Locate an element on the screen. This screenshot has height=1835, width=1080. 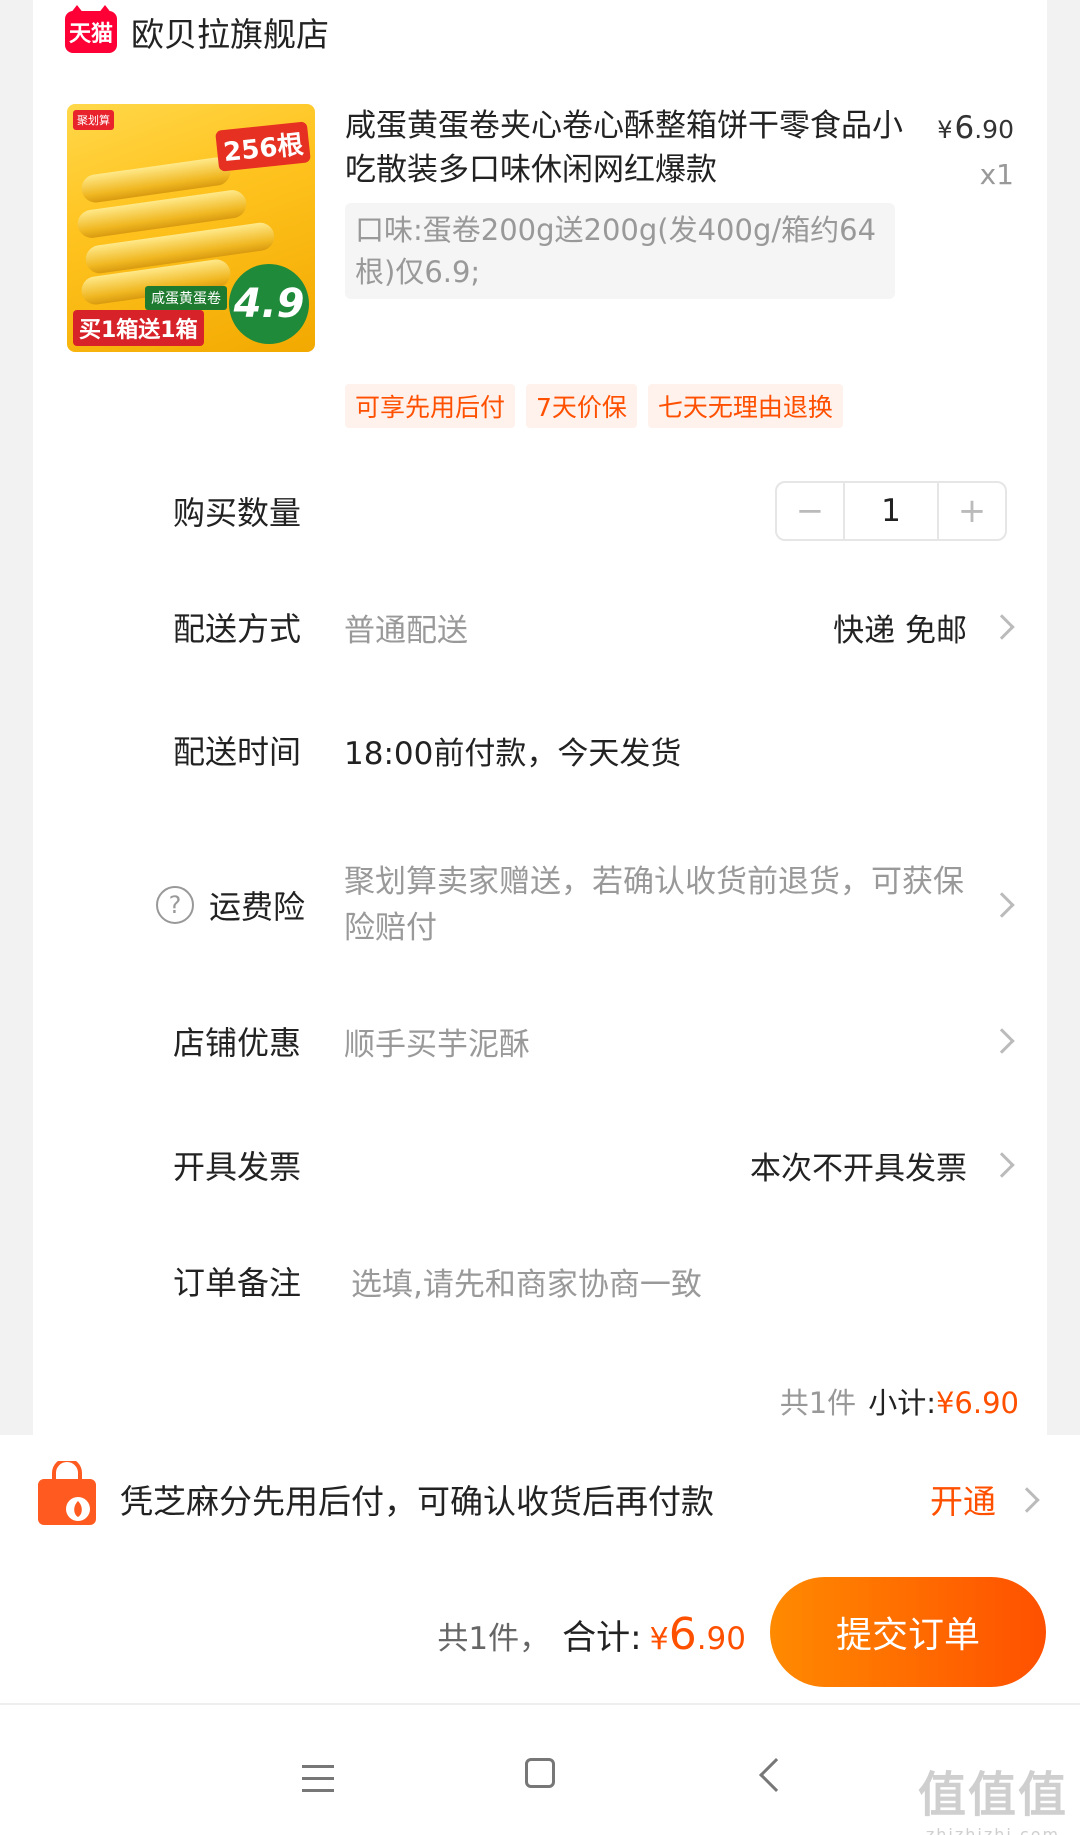
help-icon: ? is located at coordinates (175, 905).